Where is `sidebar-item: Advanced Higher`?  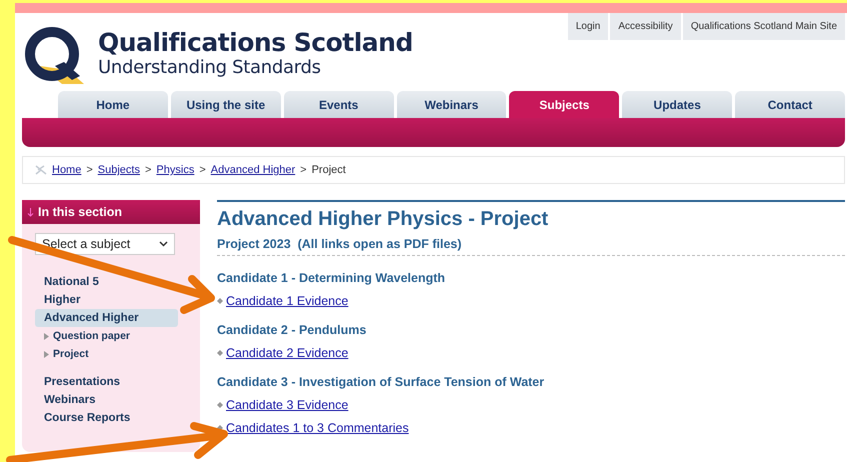
sidebar-item: Advanced Higher is located at coordinates (106, 318).